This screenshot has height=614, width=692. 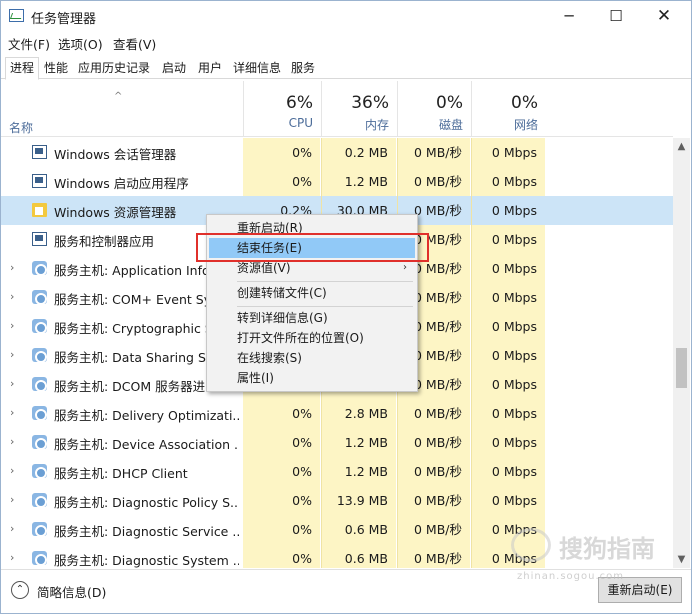 I want to click on tab-services: 服务, so click(x=303, y=68).